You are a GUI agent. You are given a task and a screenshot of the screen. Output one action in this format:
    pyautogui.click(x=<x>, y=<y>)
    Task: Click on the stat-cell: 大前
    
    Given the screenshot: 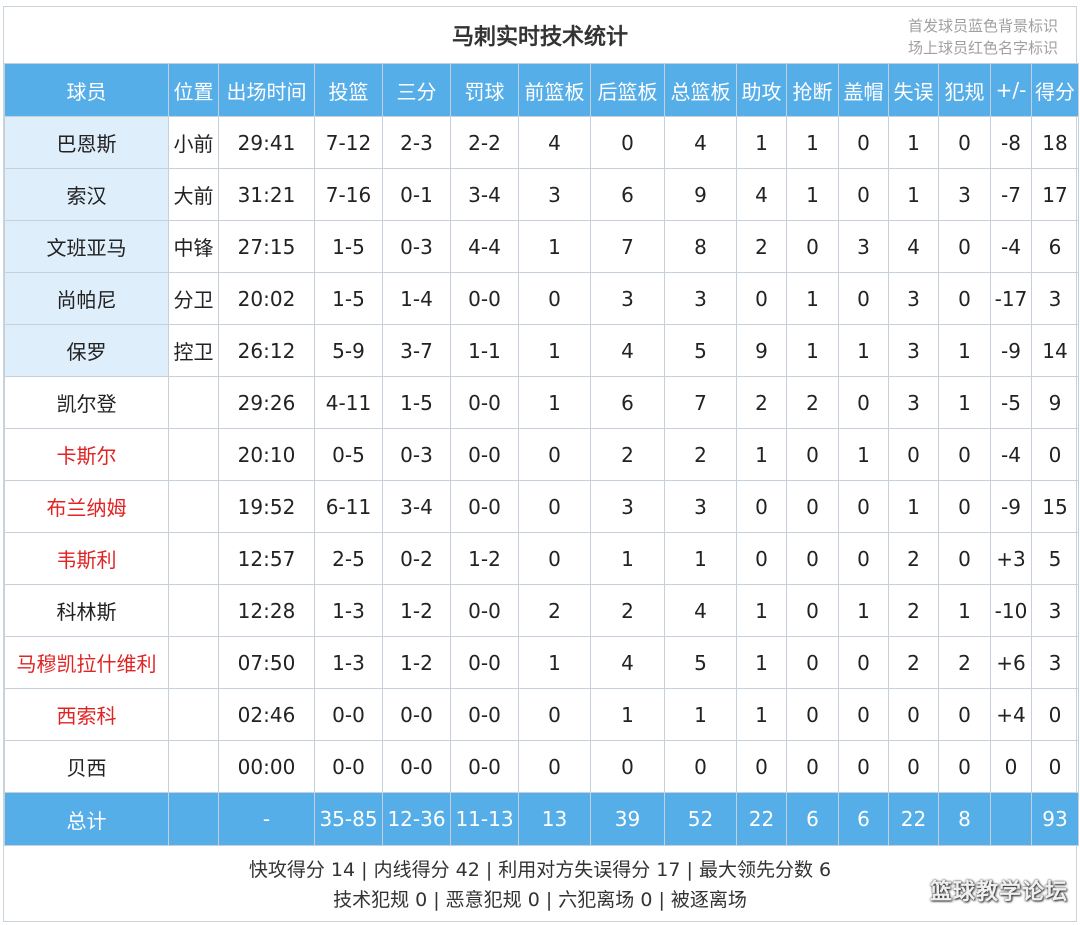 What is the action you would take?
    pyautogui.click(x=193, y=194)
    